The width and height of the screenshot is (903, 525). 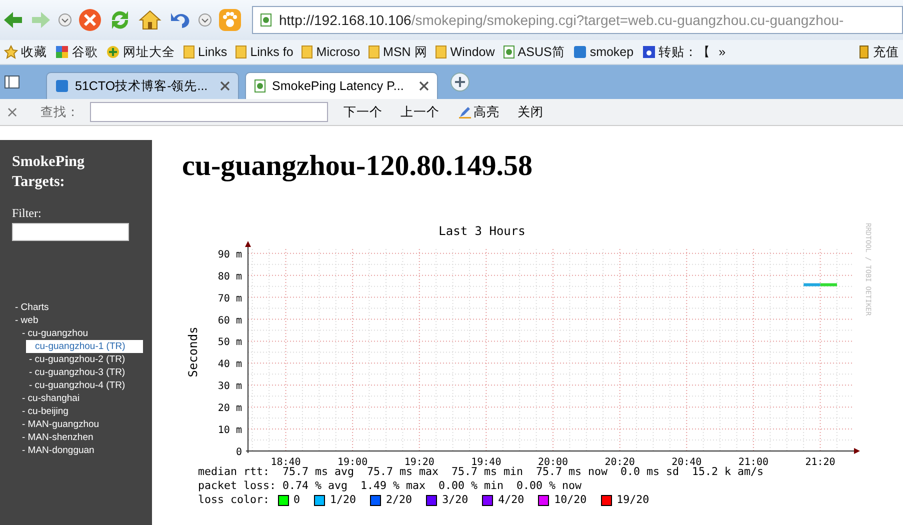 What do you see at coordinates (398, 52) in the screenshot?
I see `bookmark-item: MSN 网` at bounding box center [398, 52].